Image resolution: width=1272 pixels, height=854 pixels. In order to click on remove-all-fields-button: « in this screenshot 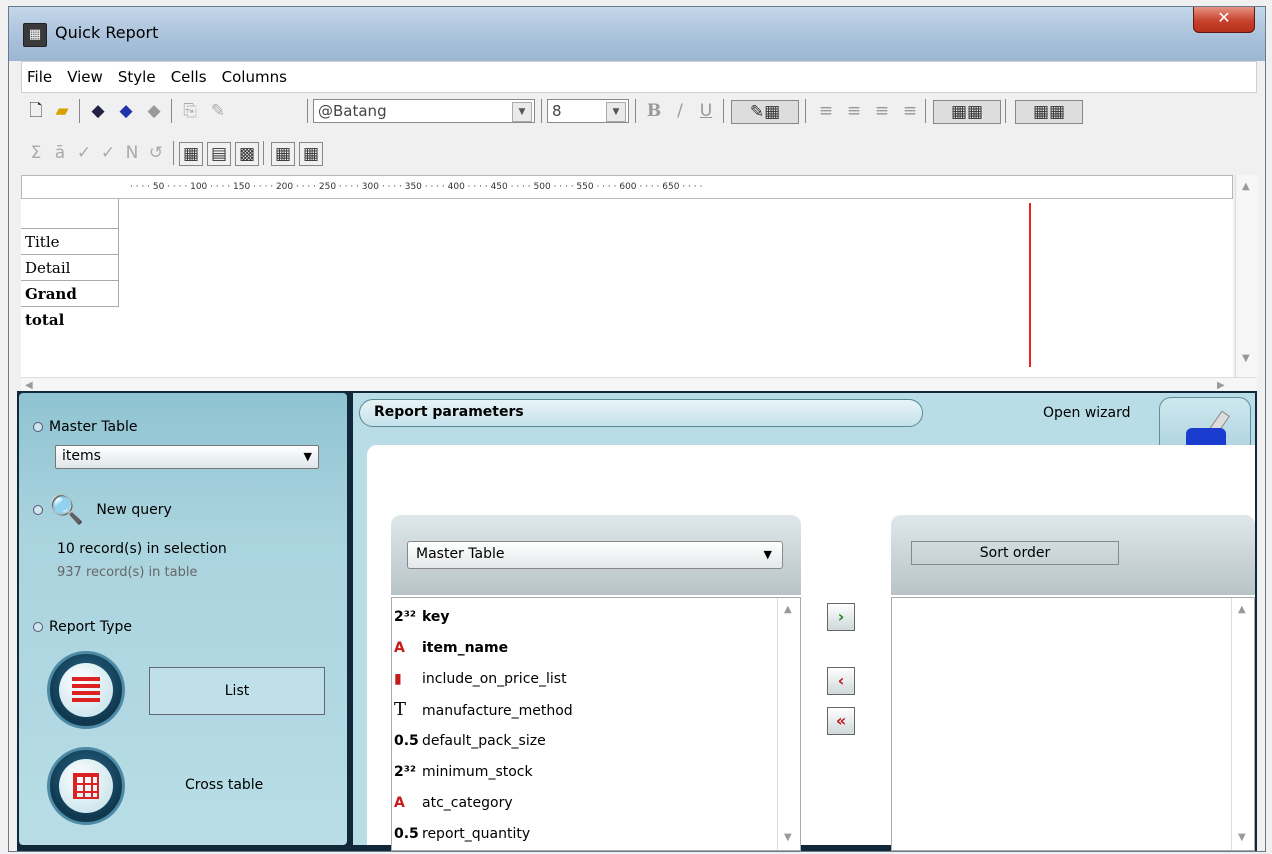, I will do `click(841, 721)`.